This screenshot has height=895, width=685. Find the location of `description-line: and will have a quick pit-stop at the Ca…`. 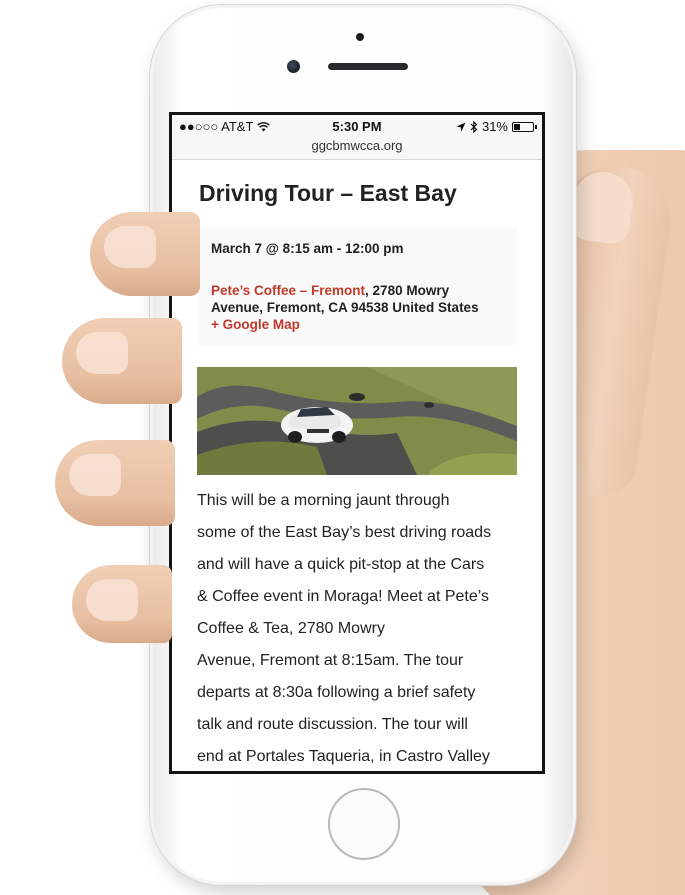

description-line: and will have a quick pit-stop at the Ca… is located at coordinates (341, 564).